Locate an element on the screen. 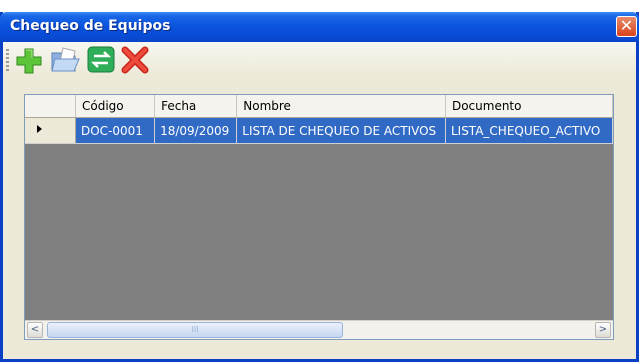 The width and height of the screenshot is (639, 362). header-row: Código Fecha Nombre Documento is located at coordinates (319, 106).